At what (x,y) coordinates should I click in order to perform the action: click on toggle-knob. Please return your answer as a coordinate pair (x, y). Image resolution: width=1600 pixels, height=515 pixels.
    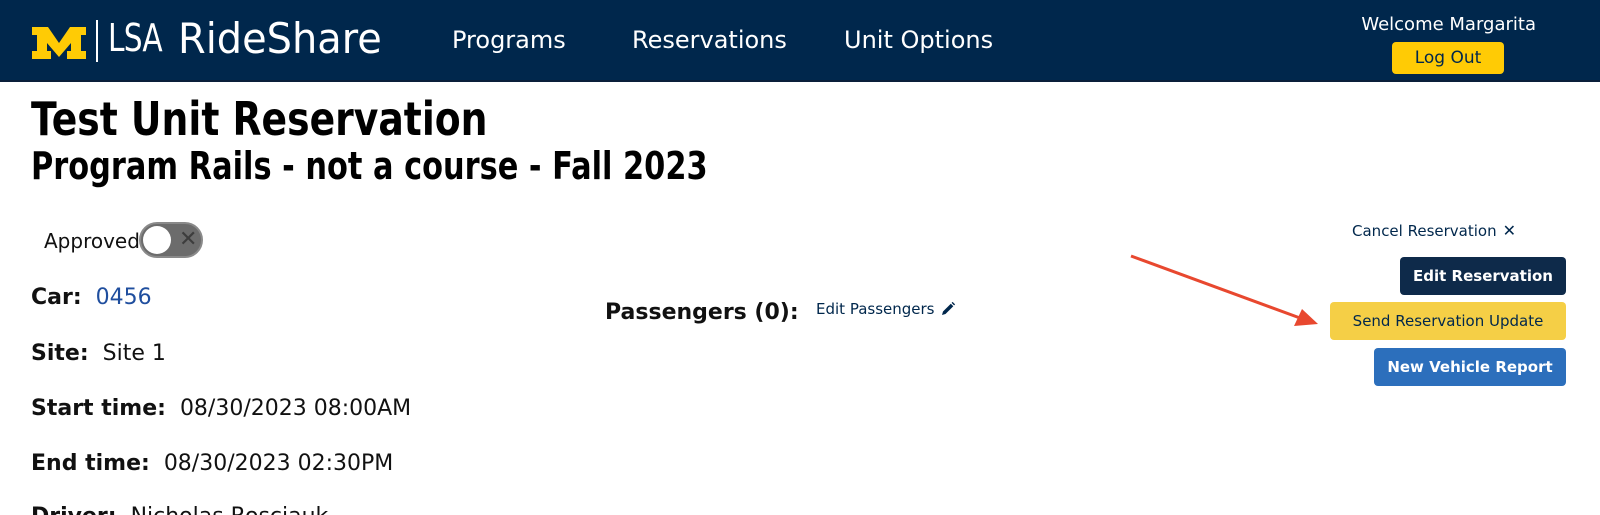
    Looking at the image, I should click on (157, 240).